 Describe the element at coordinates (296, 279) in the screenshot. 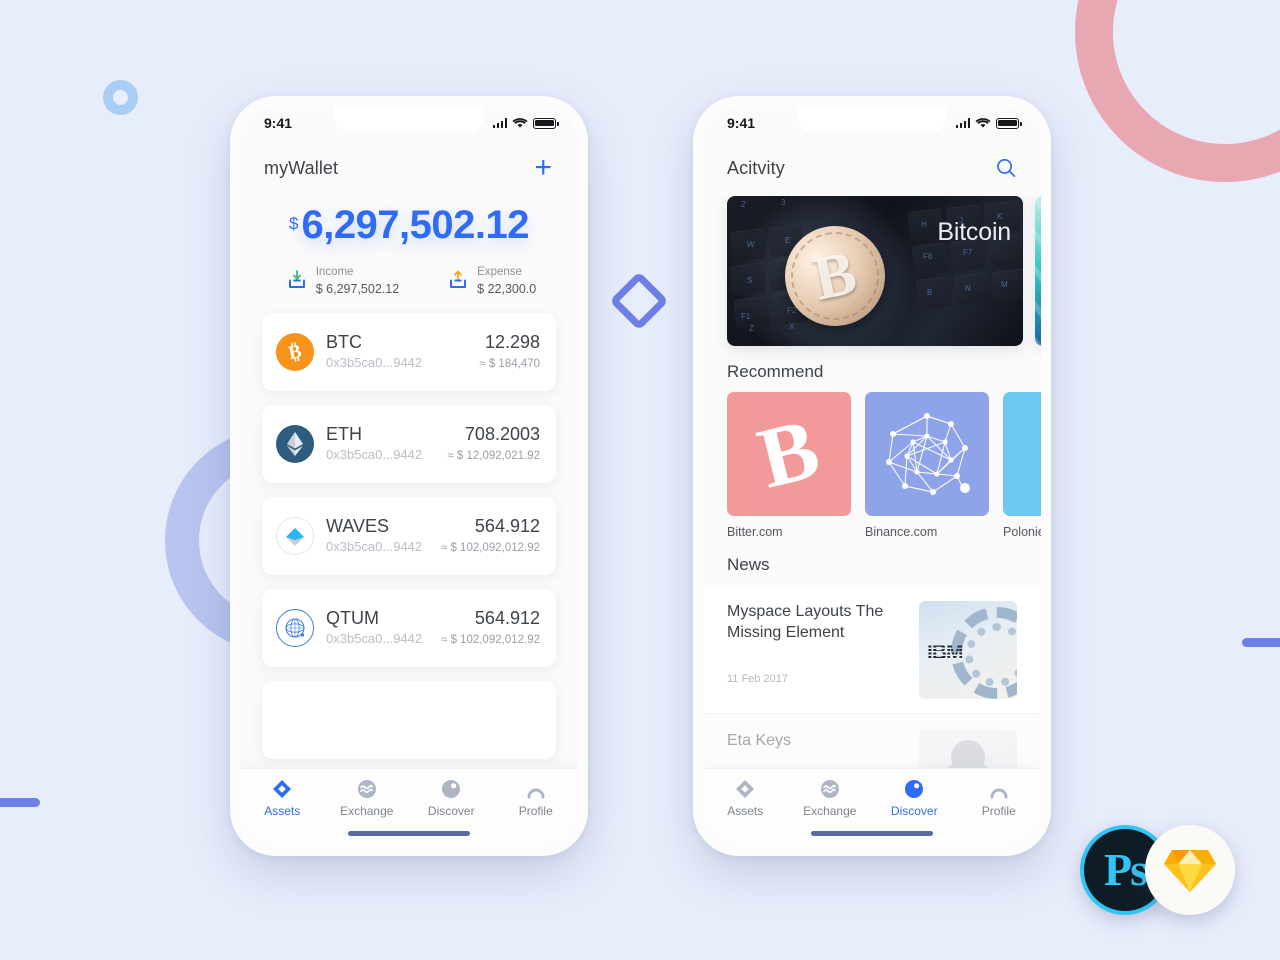

I see `income-icon` at that location.